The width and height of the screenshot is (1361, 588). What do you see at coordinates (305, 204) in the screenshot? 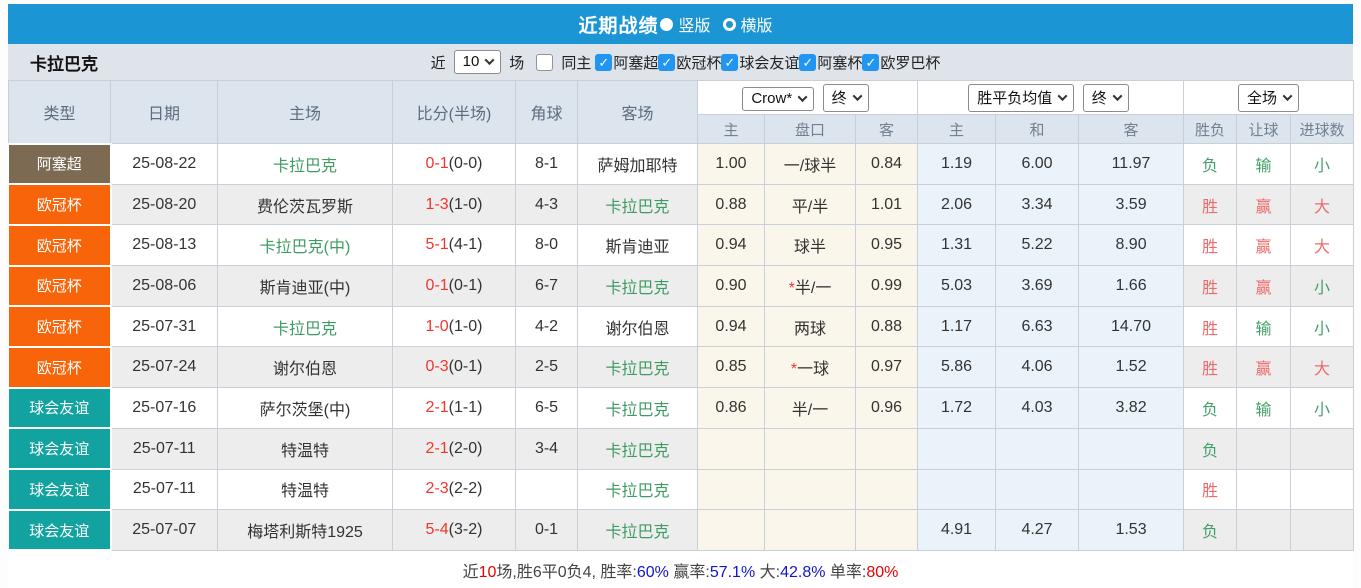
I see `home-team-cell: 费伦茨瓦罗斯` at bounding box center [305, 204].